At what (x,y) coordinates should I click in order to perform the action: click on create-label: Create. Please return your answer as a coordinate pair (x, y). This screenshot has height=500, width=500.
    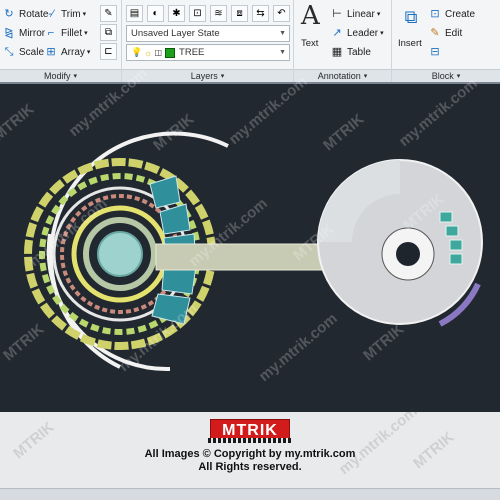
    Looking at the image, I should click on (460, 14).